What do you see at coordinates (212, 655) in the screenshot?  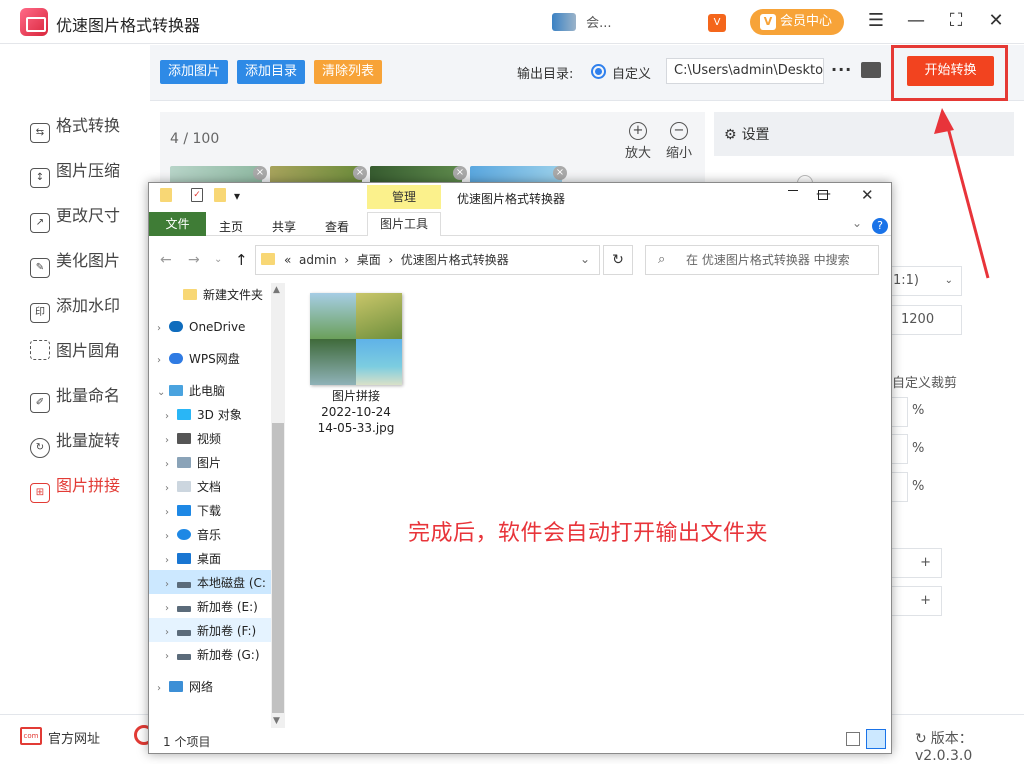 I see `nav-item: › 新加卷 (G:)` at bounding box center [212, 655].